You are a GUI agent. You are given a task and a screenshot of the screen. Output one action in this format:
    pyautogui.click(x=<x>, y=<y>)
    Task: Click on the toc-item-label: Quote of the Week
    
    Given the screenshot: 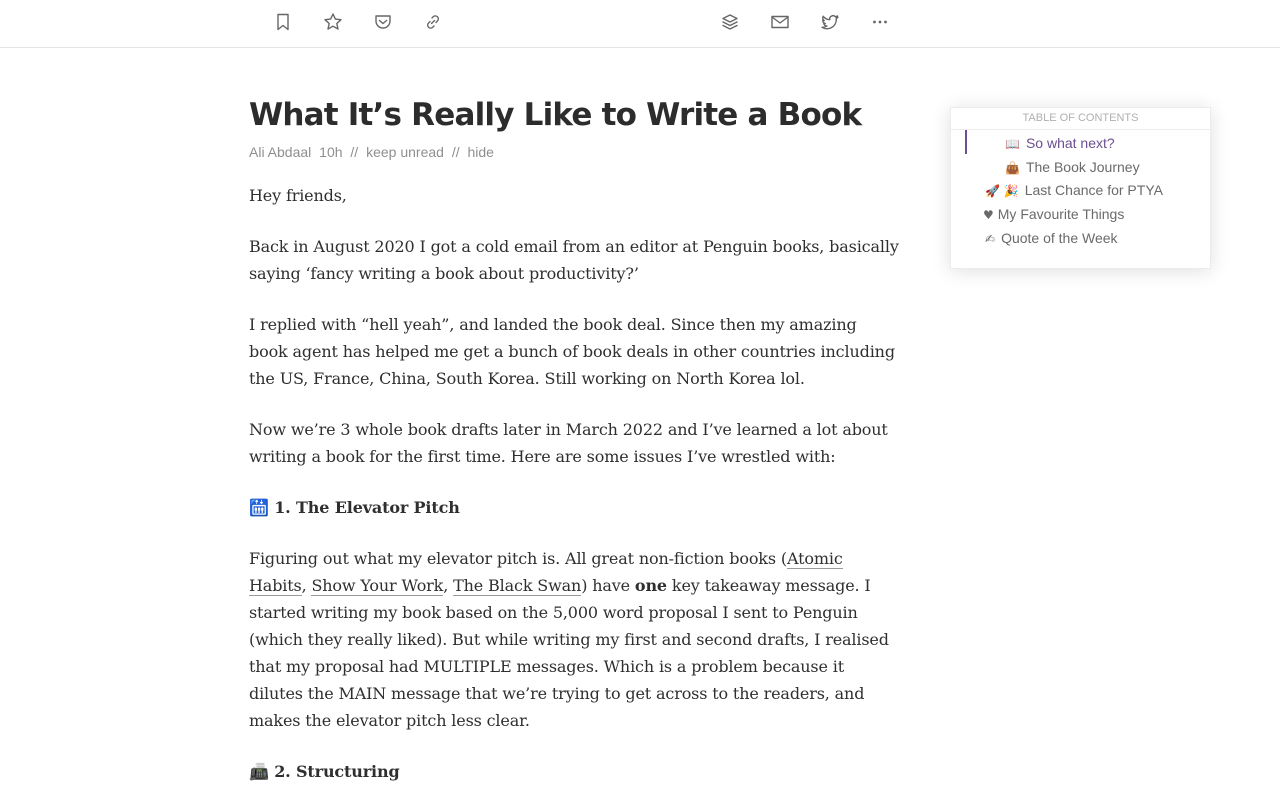 What is the action you would take?
    pyautogui.click(x=1059, y=238)
    